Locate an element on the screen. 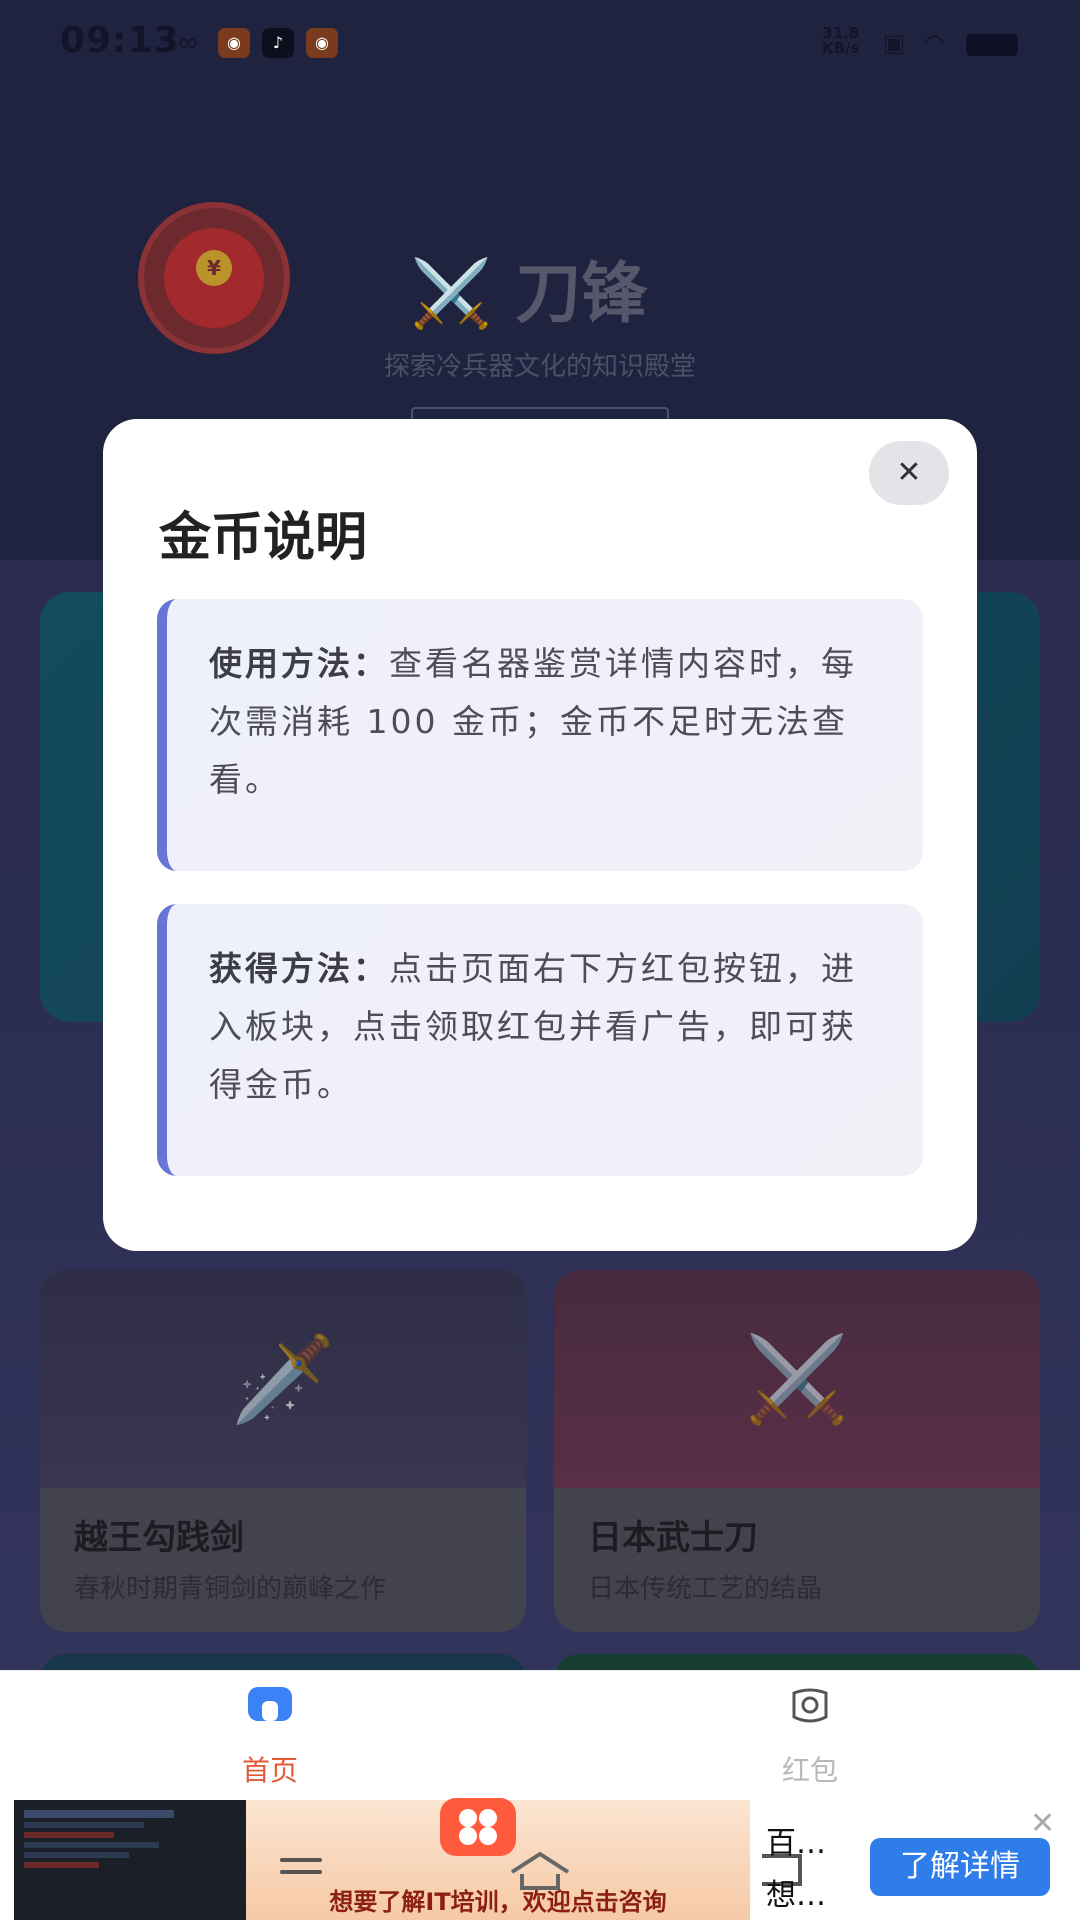  earn-info-box: 获得方法：点击页面右下方红包按钮，进入板块，点击领取红包并看广告，即可获得金币。 is located at coordinates (540, 1040).